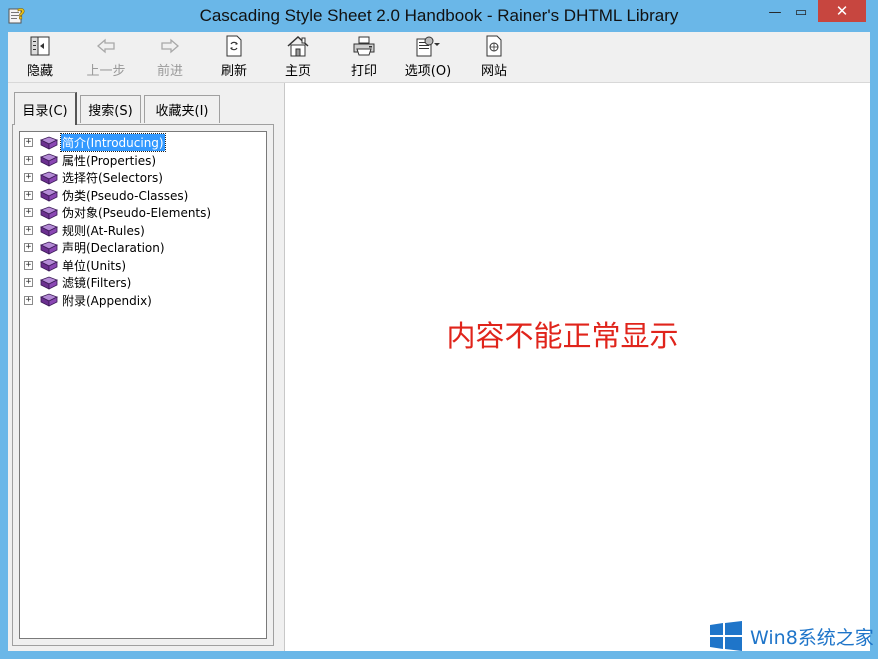  I want to click on options-button: 选项(O), so click(428, 57).